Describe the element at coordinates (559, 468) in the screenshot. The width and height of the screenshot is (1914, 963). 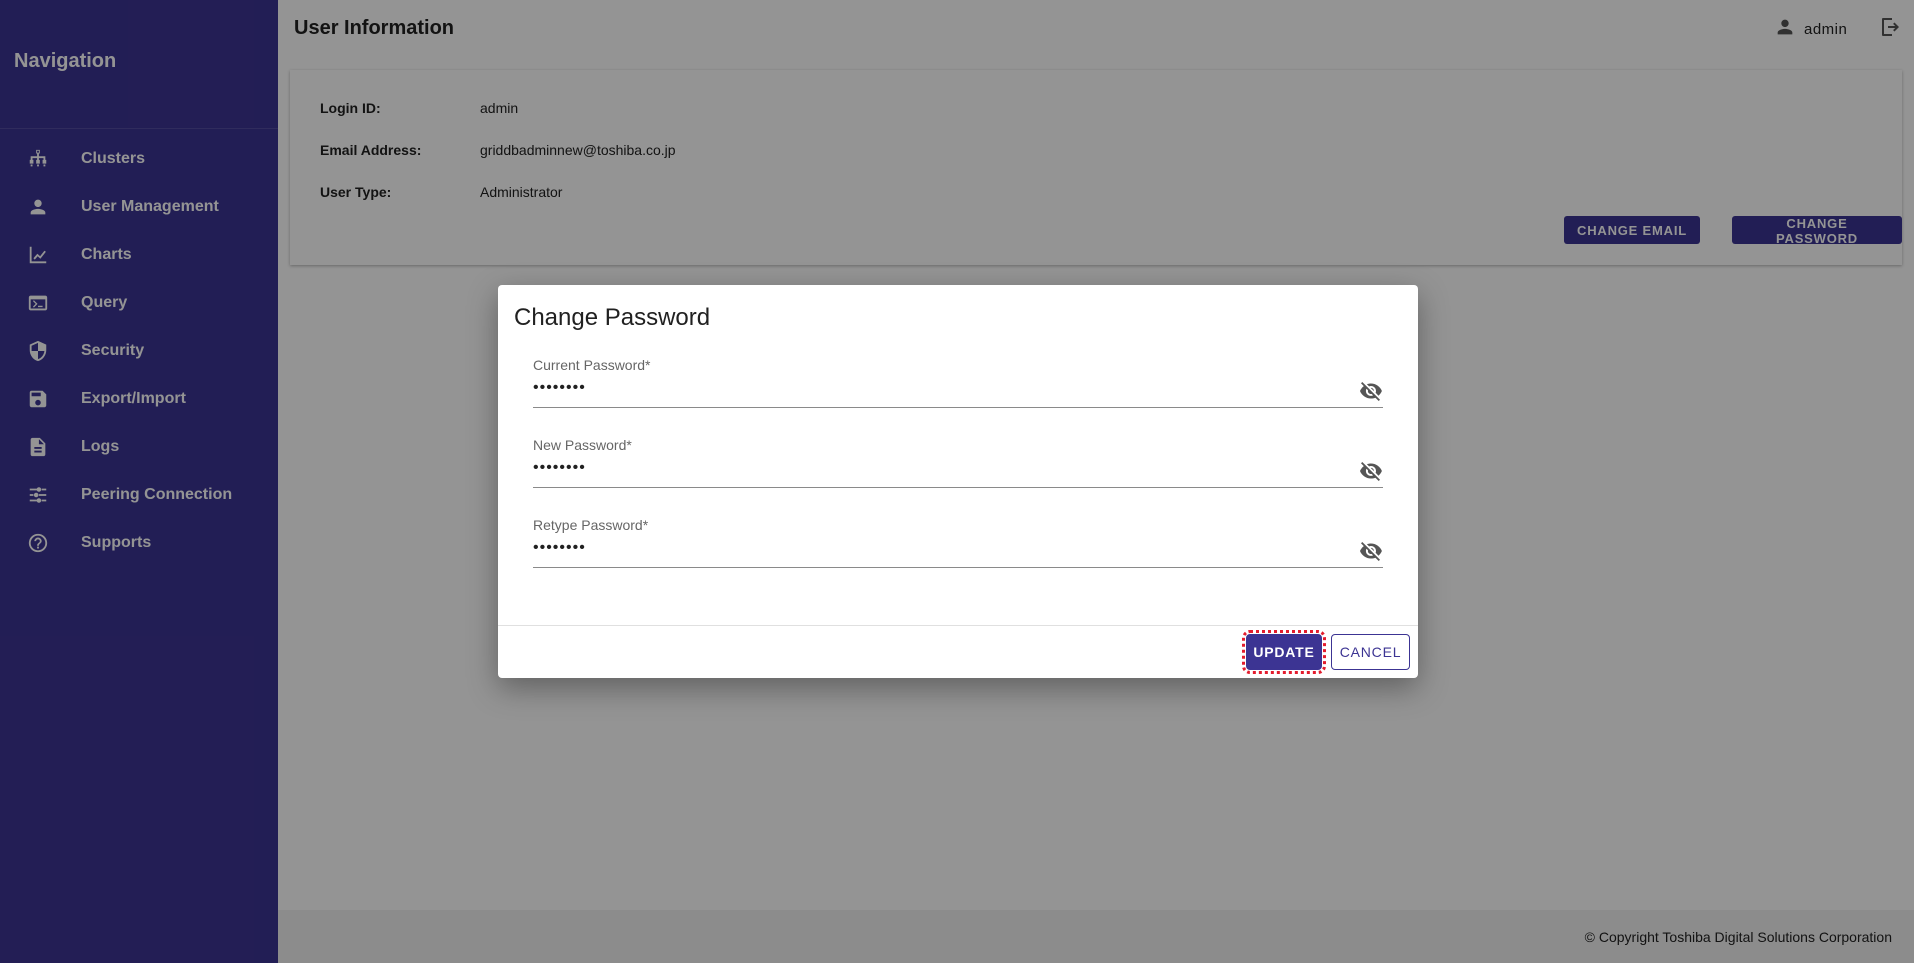
I see `new-password-input: ••••••••` at that location.